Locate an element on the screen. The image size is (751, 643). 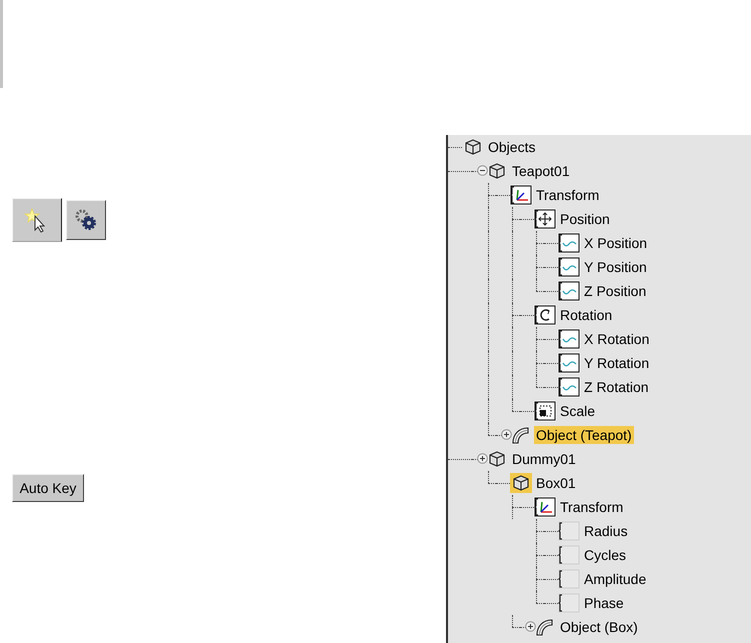
tree-item: Y Position is located at coordinates (615, 267).